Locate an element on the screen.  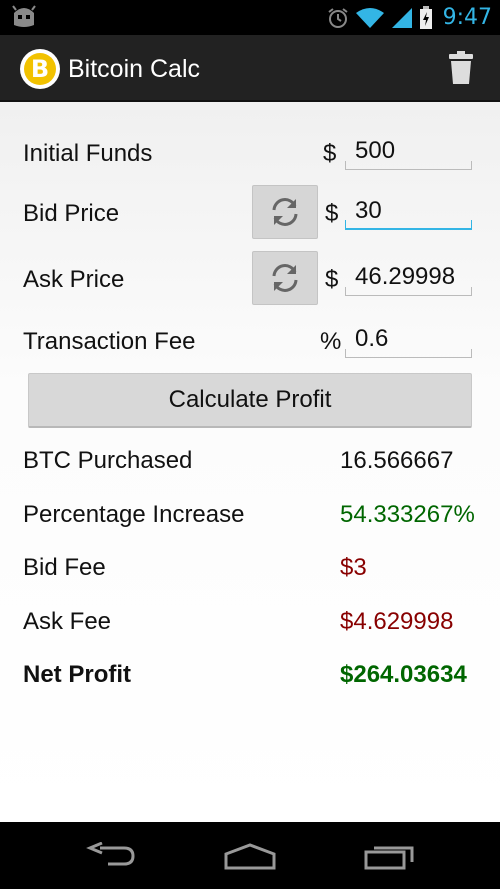
bid-price-row: Bid Price $ 30 is located at coordinates (250, 213).